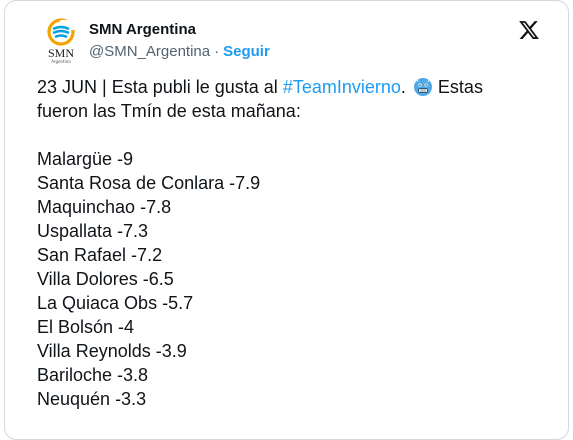  Describe the element at coordinates (169, 111) in the screenshot. I see `intro-line-2: fueron las Tmín de esta mañana:` at that location.